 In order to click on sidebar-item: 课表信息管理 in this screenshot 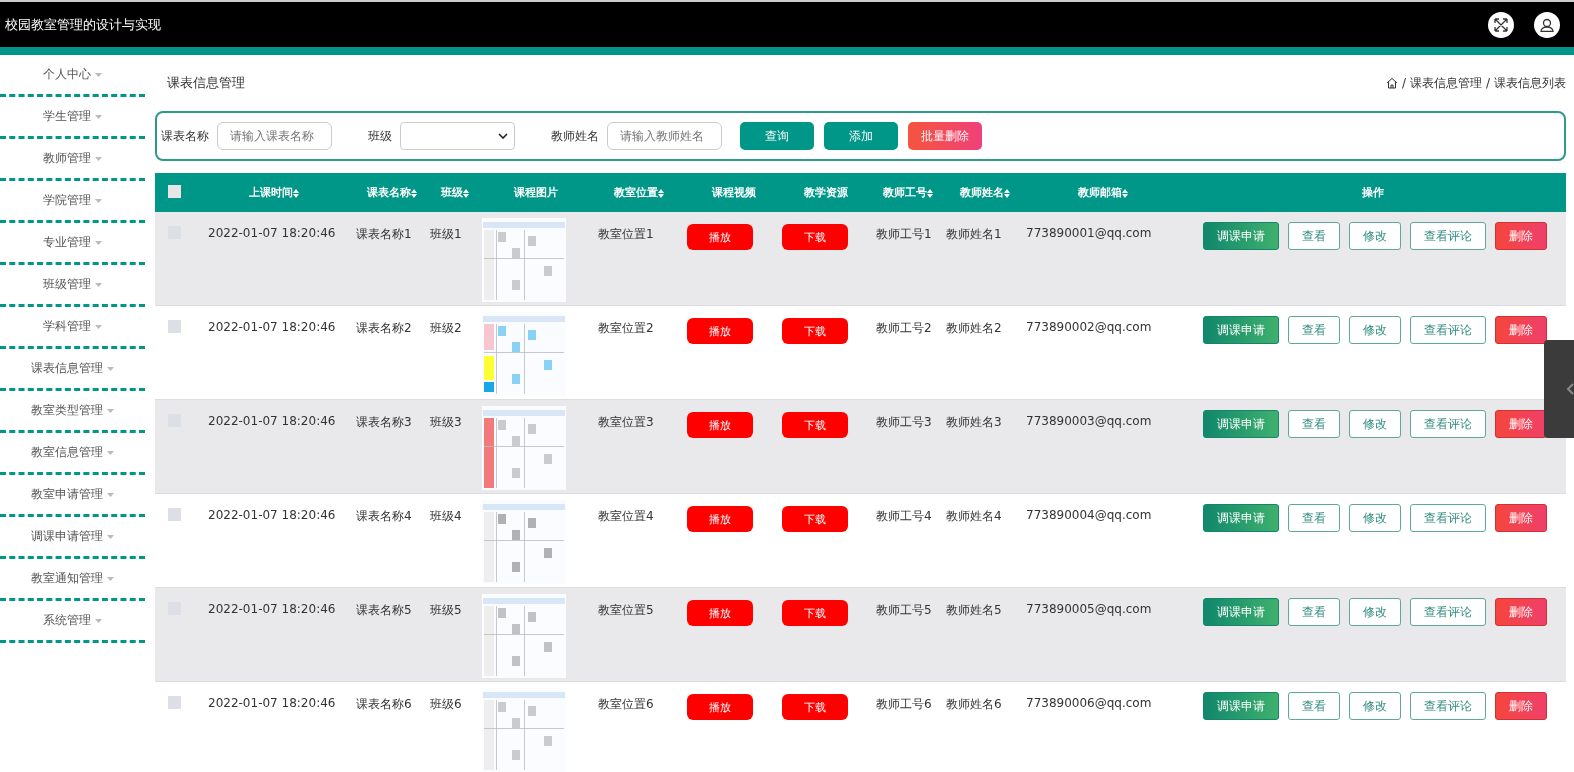, I will do `click(72, 370)`.